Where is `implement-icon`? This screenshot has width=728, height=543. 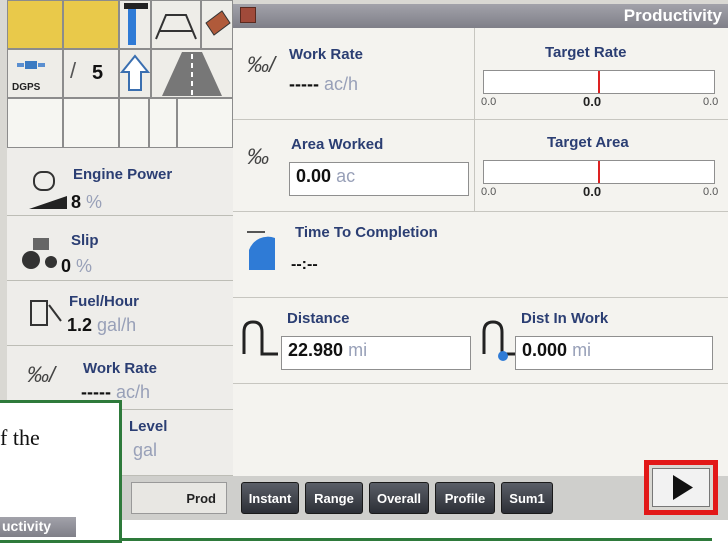 implement-icon is located at coordinates (176, 24).